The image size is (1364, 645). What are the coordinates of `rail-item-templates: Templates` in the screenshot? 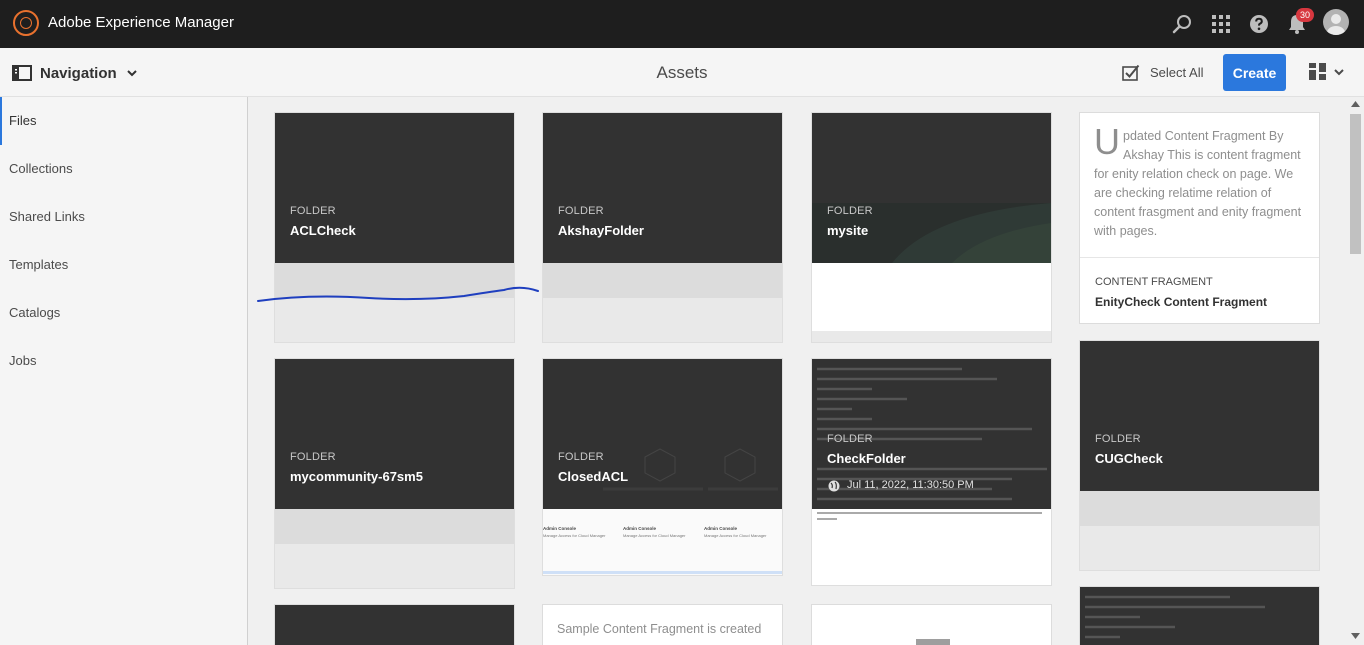 It's located at (123, 265).